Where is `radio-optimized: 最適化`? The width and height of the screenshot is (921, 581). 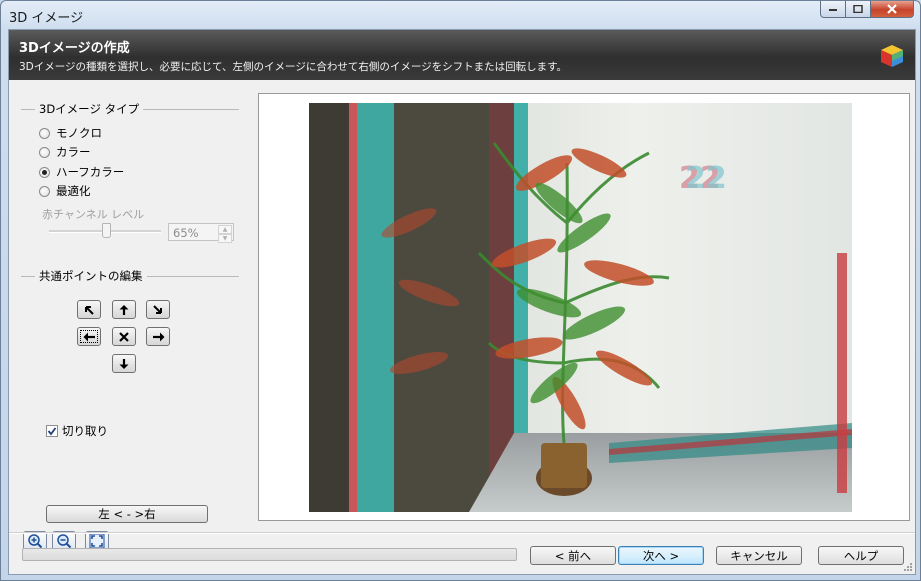 radio-optimized: 最適化 is located at coordinates (65, 191).